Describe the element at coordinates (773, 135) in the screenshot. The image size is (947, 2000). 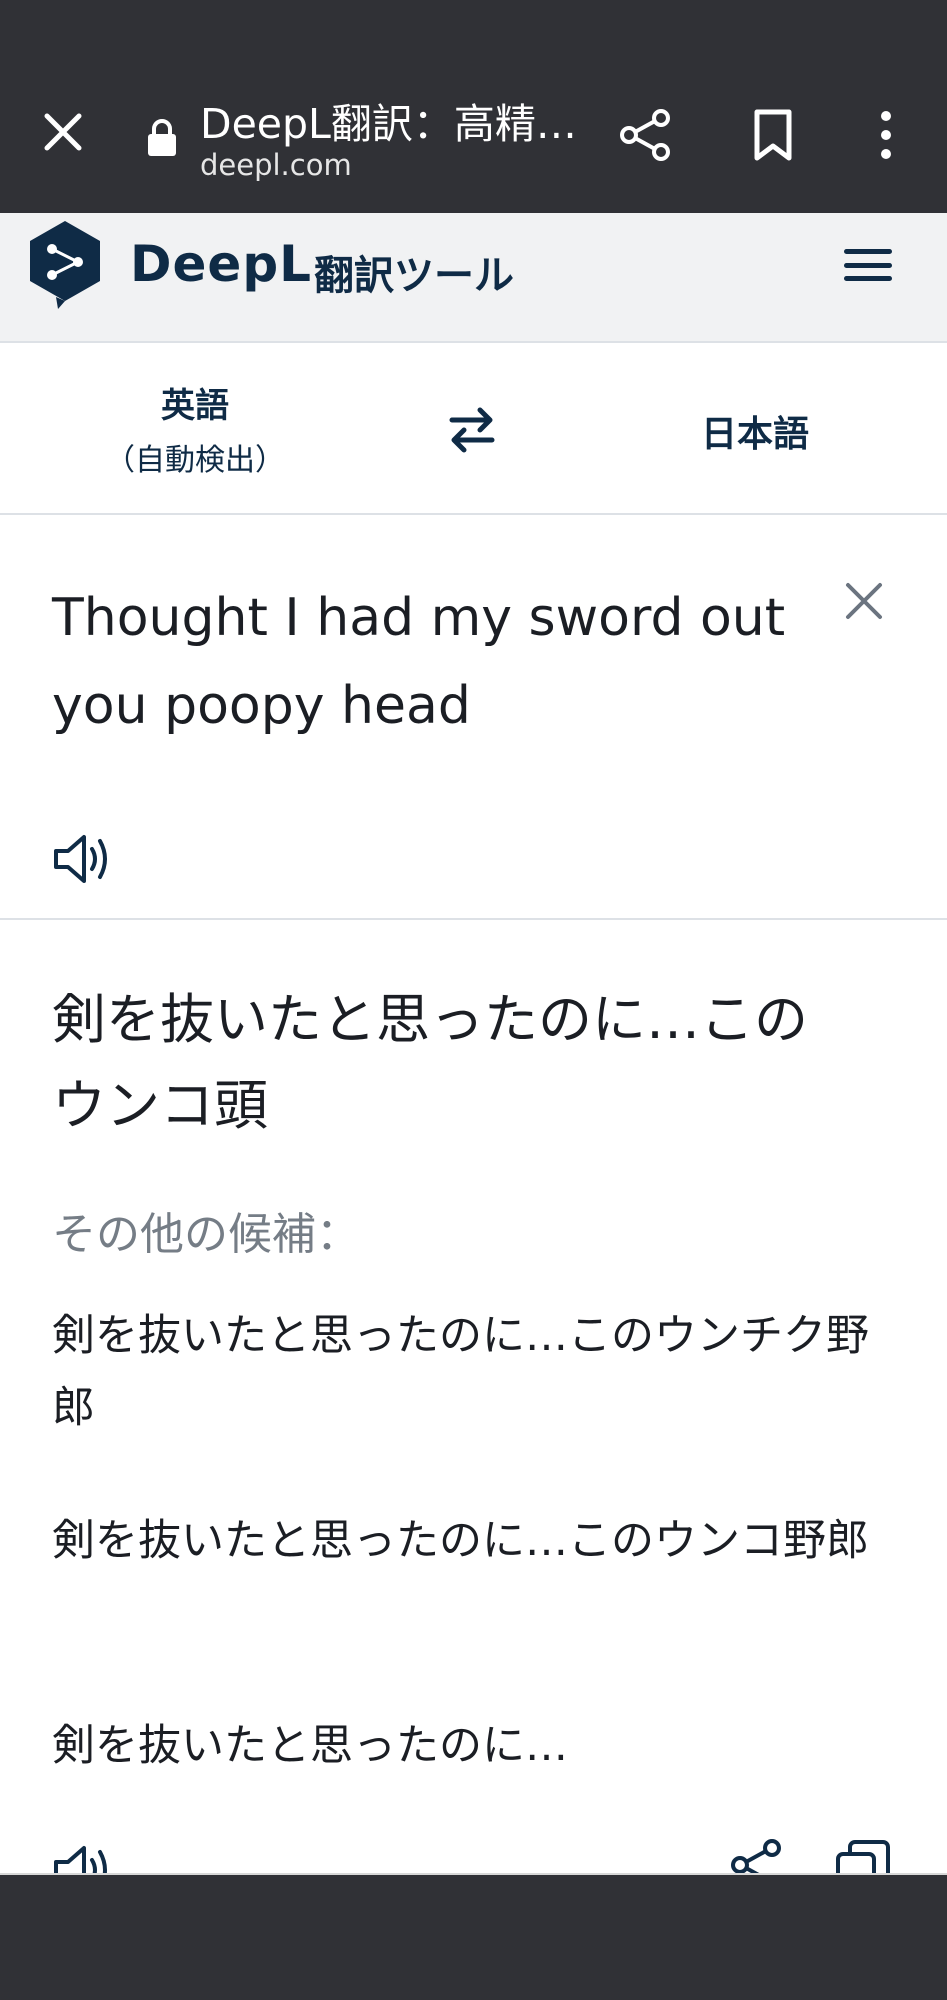
I see `bookmark-icon` at that location.